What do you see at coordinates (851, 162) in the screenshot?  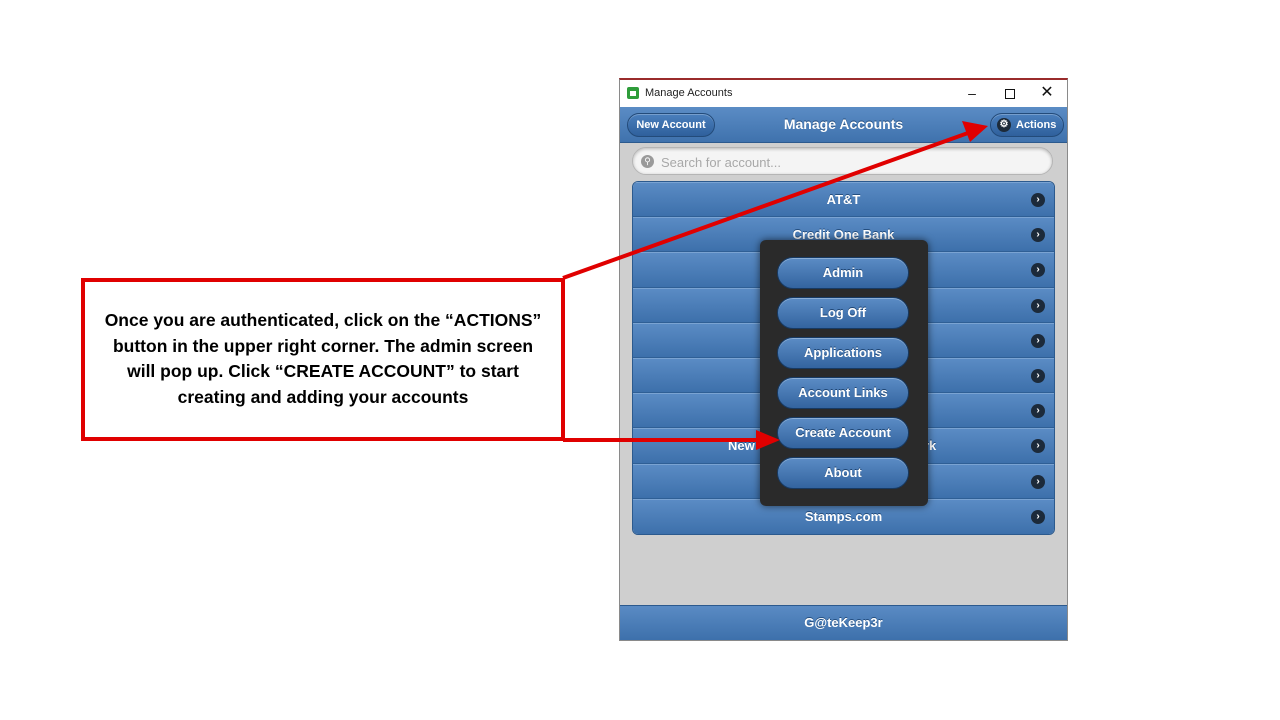 I see `search-input` at bounding box center [851, 162].